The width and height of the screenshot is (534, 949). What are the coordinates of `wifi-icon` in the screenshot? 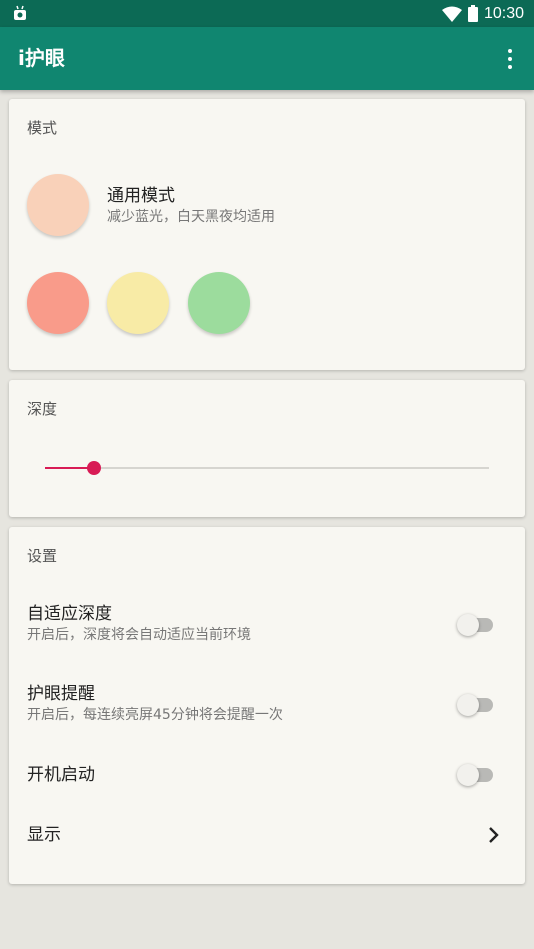 It's located at (451, 14).